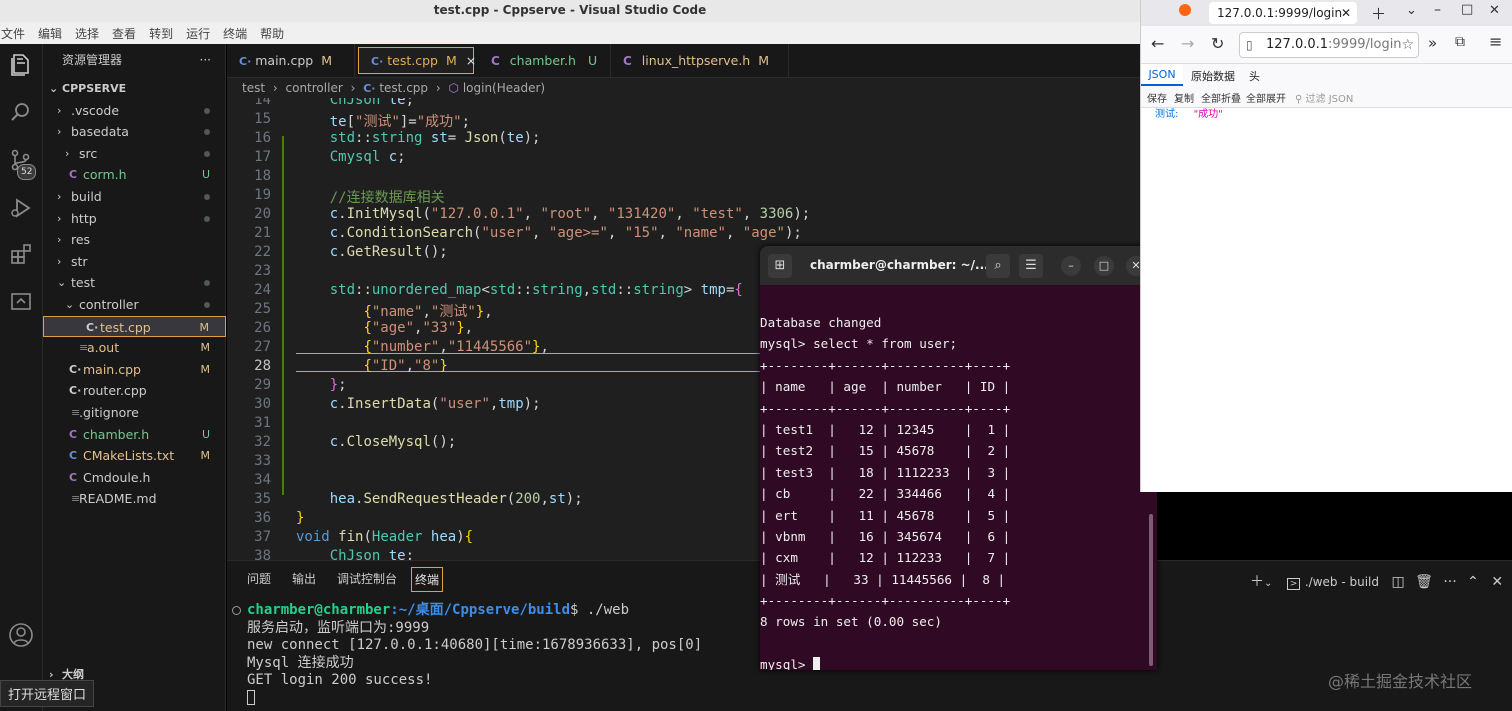 Image resolution: width=1512 pixels, height=711 pixels. What do you see at coordinates (1283, 13) in the screenshot?
I see `browser-tab: 127.0.0.1:9999/login ✕` at bounding box center [1283, 13].